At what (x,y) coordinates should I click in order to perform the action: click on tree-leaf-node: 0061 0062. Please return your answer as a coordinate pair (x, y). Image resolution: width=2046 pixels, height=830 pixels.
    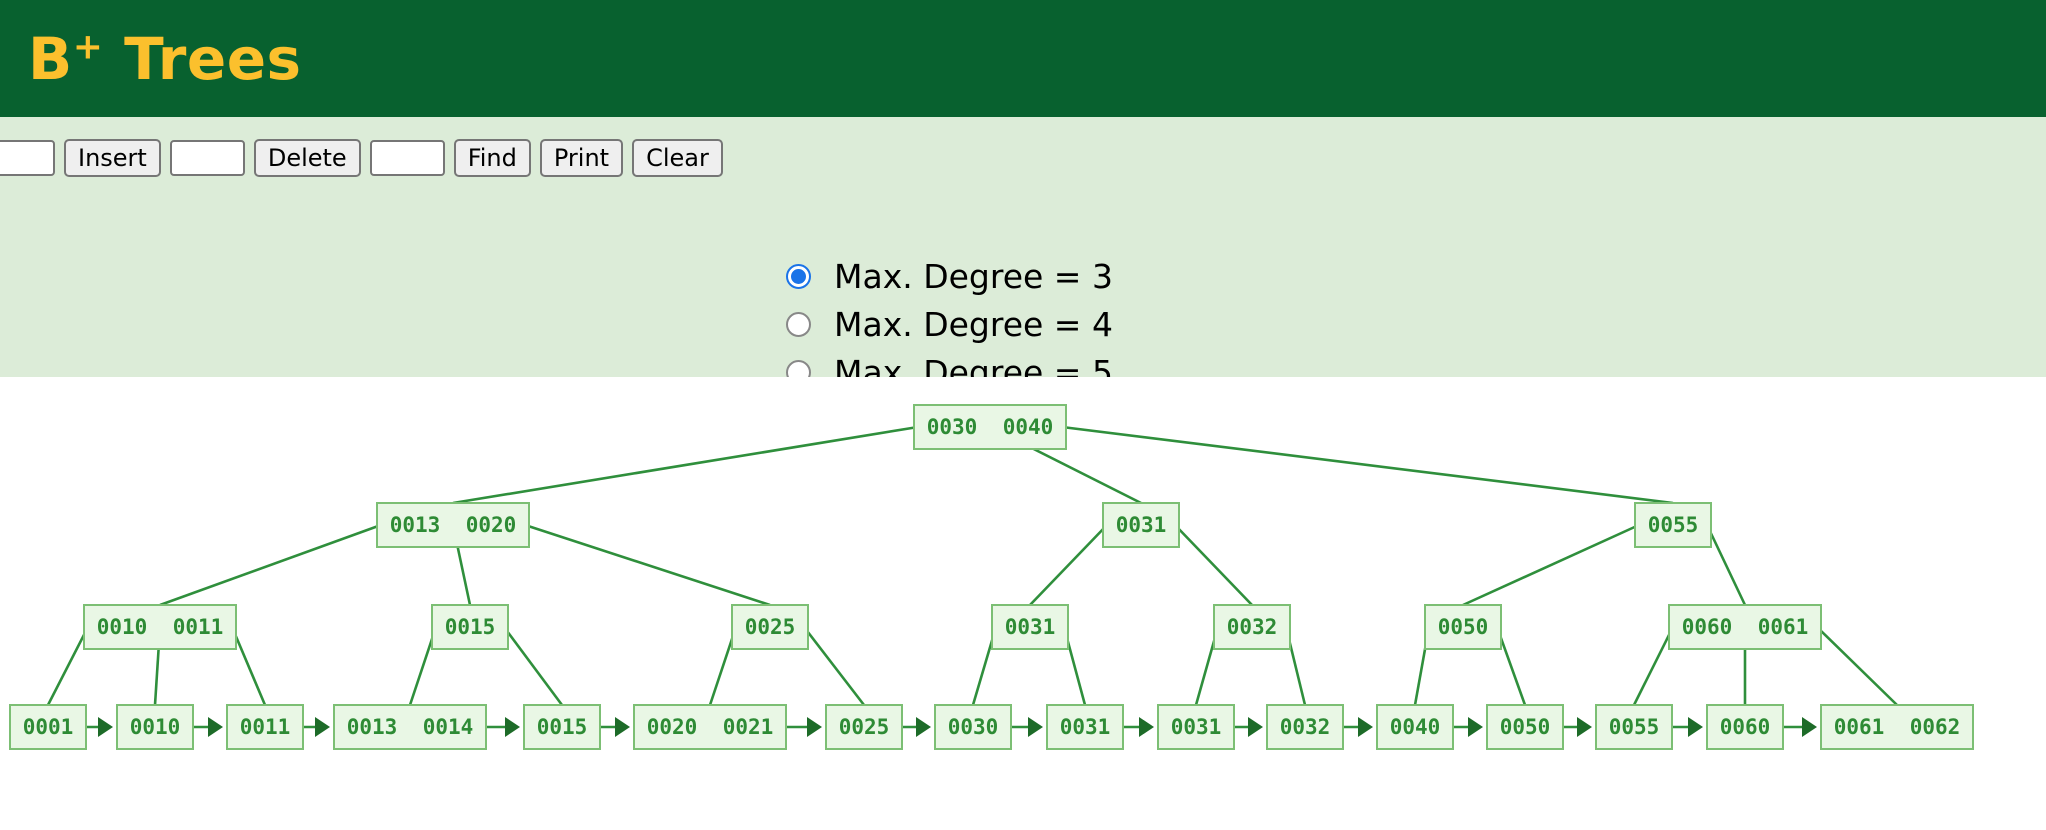
    Looking at the image, I should click on (1897, 727).